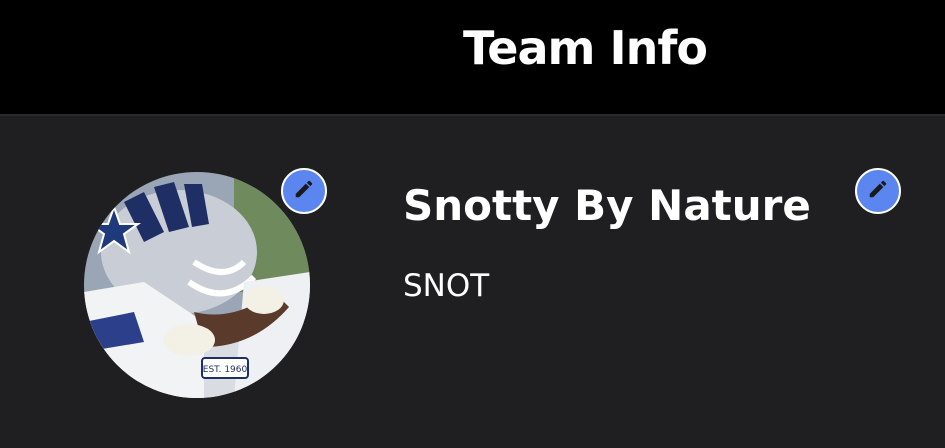 The image size is (945, 448). What do you see at coordinates (225, 370) in the screenshot?
I see `avatar-badge-text: EST. 1960` at bounding box center [225, 370].